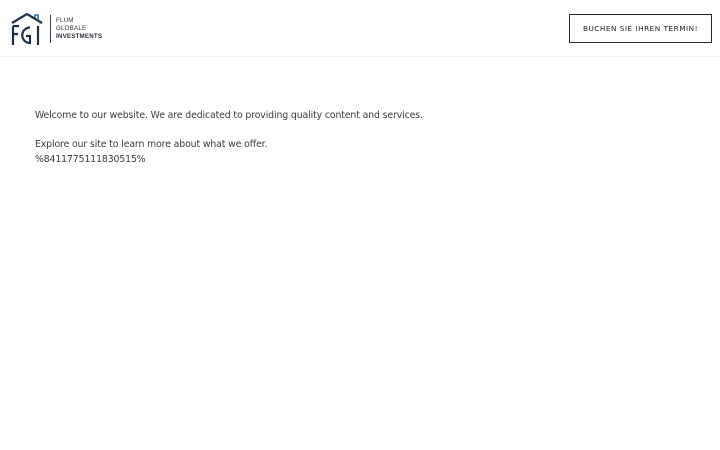 Image resolution: width=720 pixels, height=450 pixels. I want to click on placeholder-token: %8411775111830515%, so click(90, 159).